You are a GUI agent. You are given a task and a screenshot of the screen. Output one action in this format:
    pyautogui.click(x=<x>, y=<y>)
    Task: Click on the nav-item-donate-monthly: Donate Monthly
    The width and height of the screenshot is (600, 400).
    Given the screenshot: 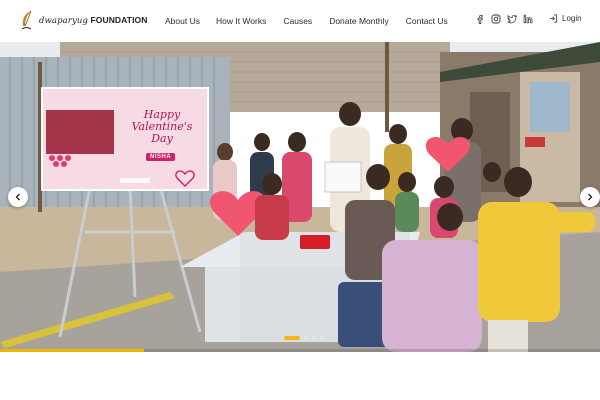 What is the action you would take?
    pyautogui.click(x=359, y=21)
    